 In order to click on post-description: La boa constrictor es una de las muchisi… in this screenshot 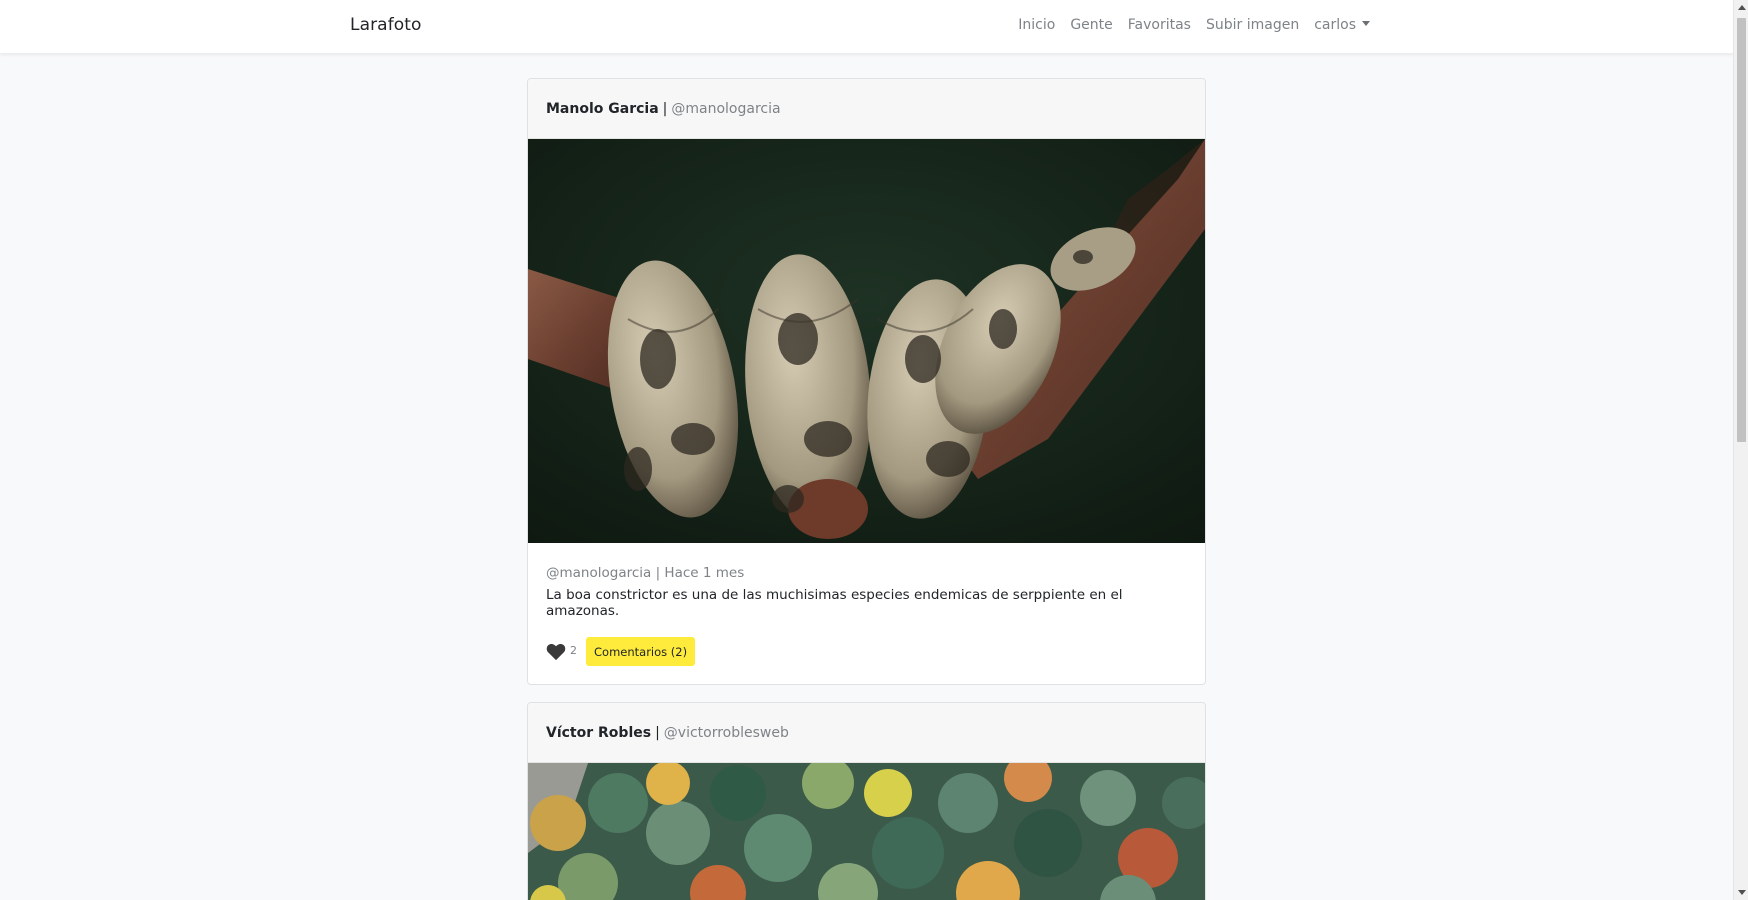, I will do `click(834, 603)`.